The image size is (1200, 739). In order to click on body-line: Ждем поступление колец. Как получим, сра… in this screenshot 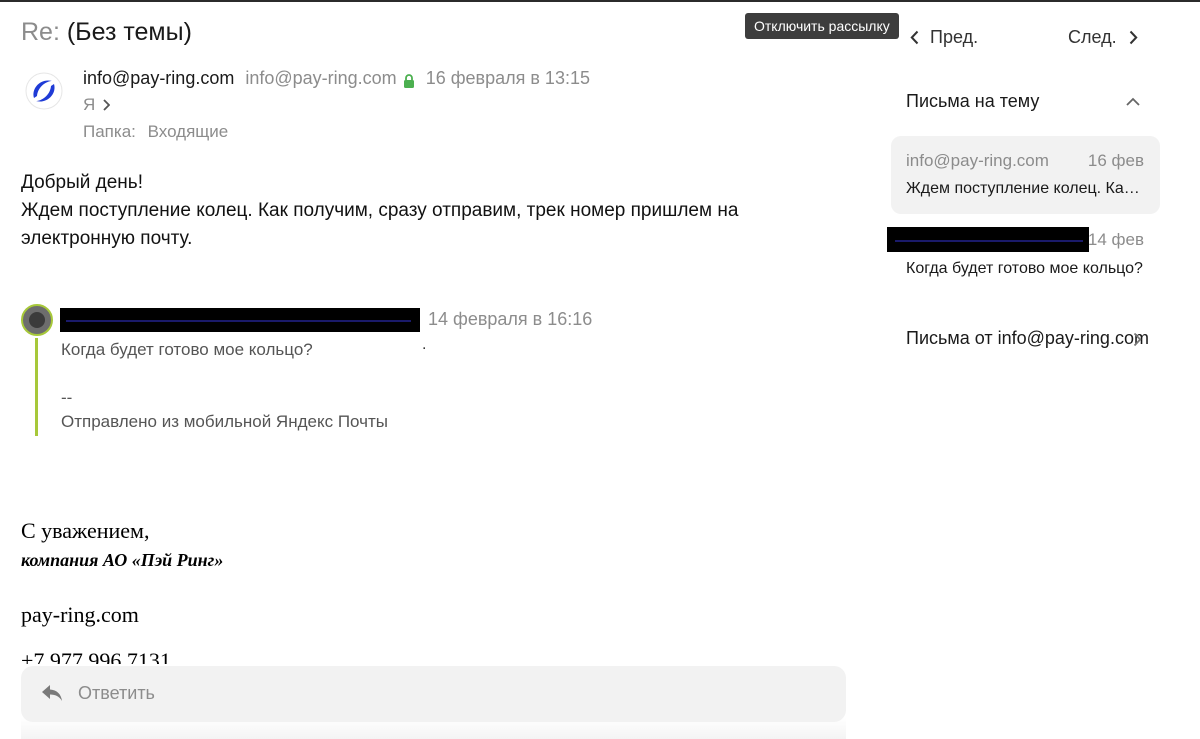, I will do `click(380, 210)`.